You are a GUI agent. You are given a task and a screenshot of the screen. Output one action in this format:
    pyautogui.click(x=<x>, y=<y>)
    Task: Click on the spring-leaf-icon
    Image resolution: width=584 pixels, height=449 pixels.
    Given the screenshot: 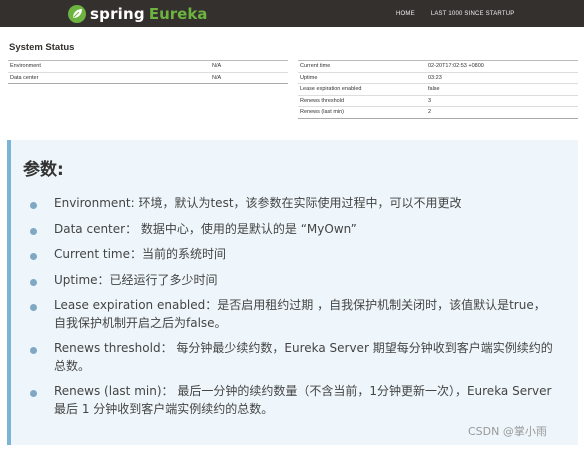 What is the action you would take?
    pyautogui.click(x=77, y=13)
    